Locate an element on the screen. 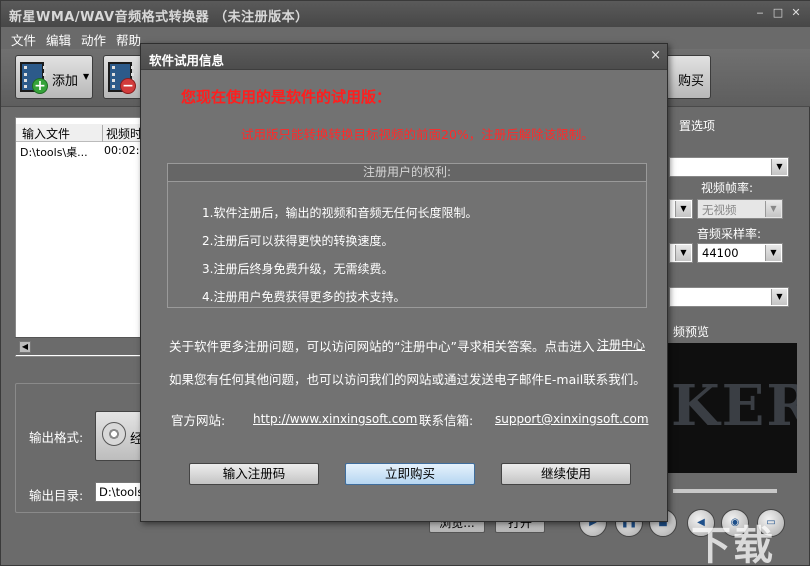 The height and width of the screenshot is (566, 810). frame-rate-label: 视频帧率: is located at coordinates (727, 188).